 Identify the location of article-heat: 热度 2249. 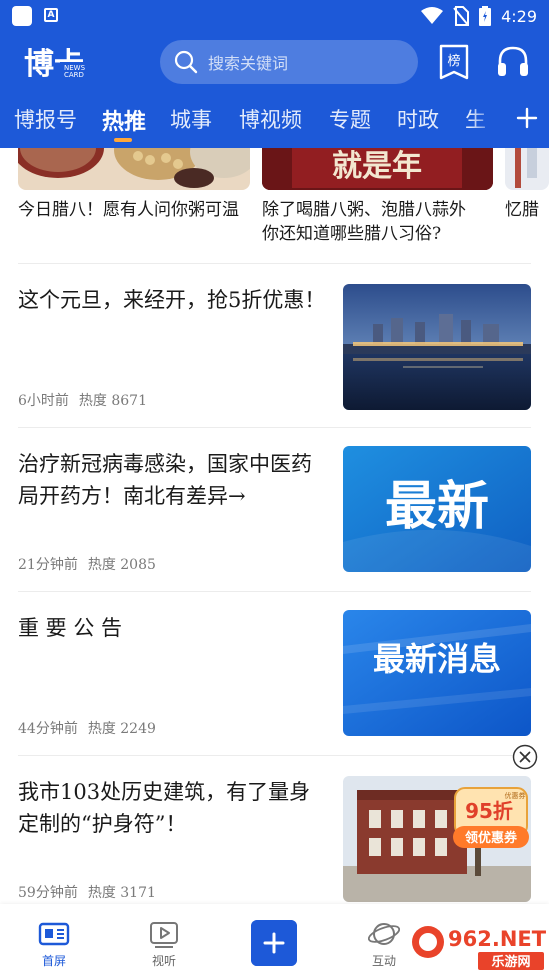
(121, 729).